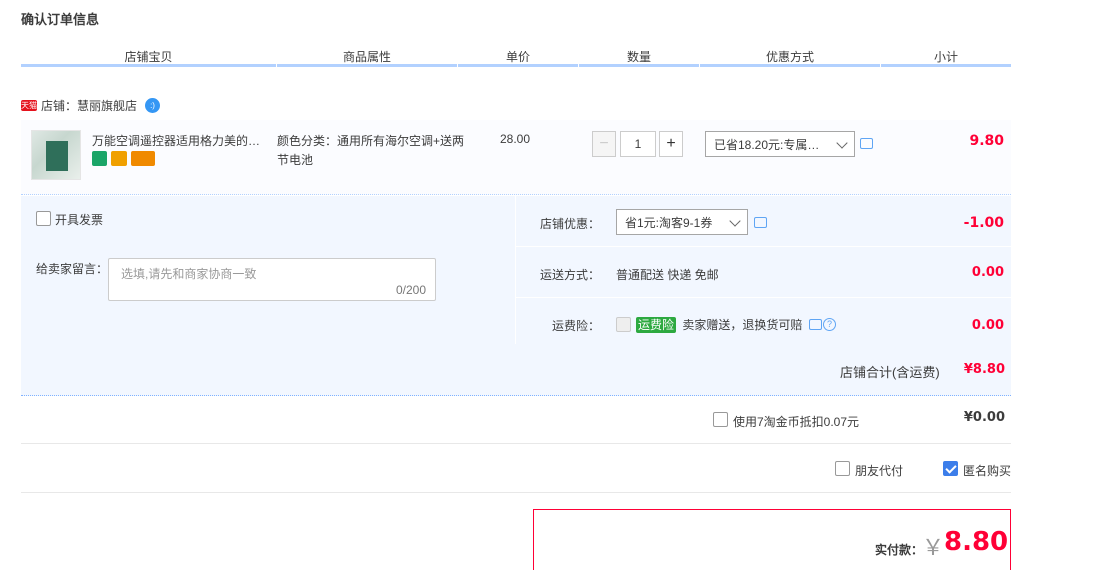  Describe the element at coordinates (899, 550) in the screenshot. I see `payment-label: 实付款：` at that location.